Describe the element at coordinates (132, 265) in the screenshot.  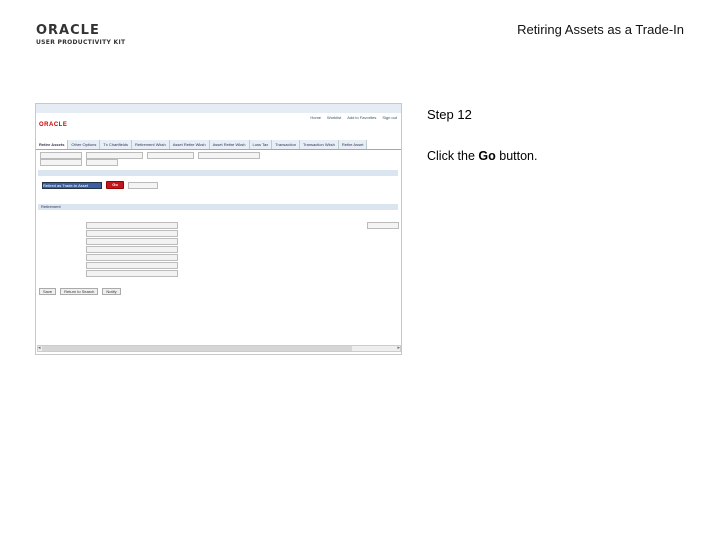
I see `gain-loss-input` at that location.